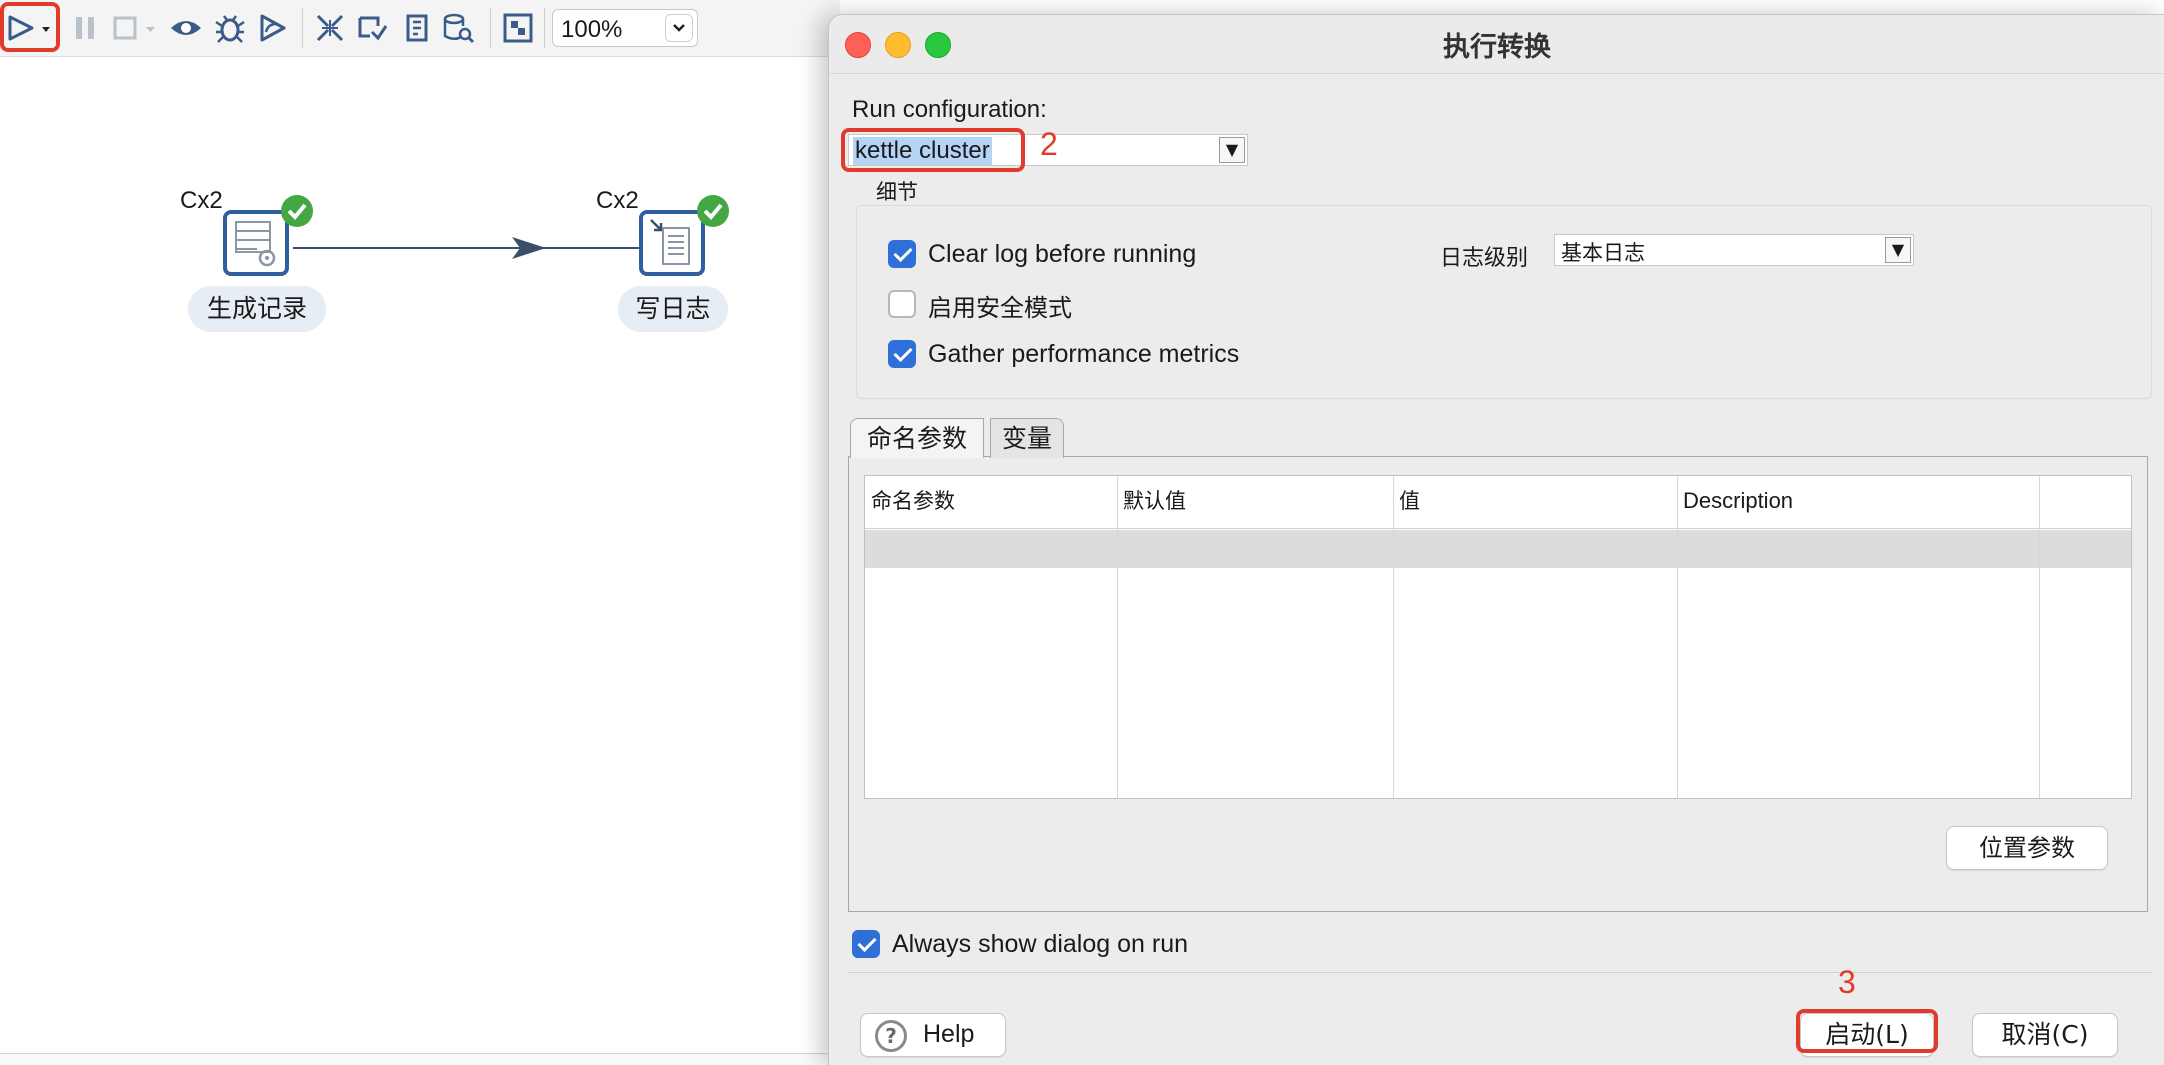 This screenshot has height=1065, width=2164. I want to click on replay-icon, so click(272, 28).